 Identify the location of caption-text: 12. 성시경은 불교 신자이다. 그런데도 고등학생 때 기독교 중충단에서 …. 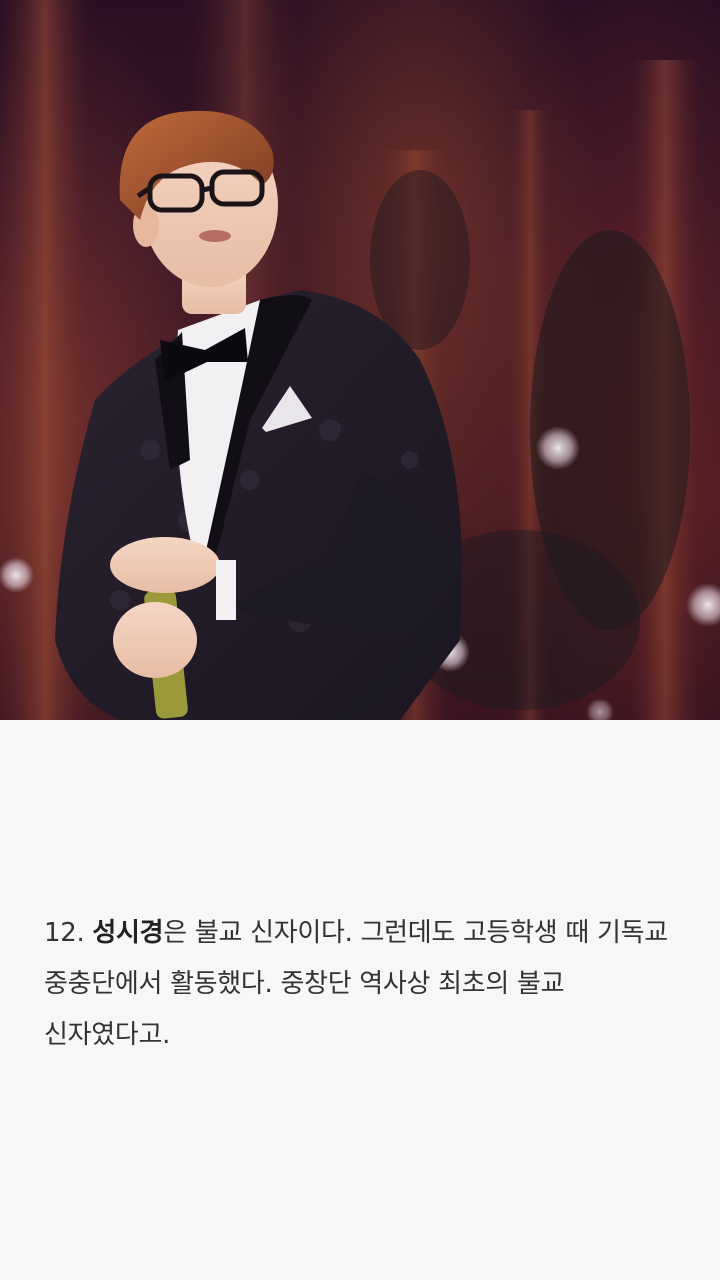
(362, 984).